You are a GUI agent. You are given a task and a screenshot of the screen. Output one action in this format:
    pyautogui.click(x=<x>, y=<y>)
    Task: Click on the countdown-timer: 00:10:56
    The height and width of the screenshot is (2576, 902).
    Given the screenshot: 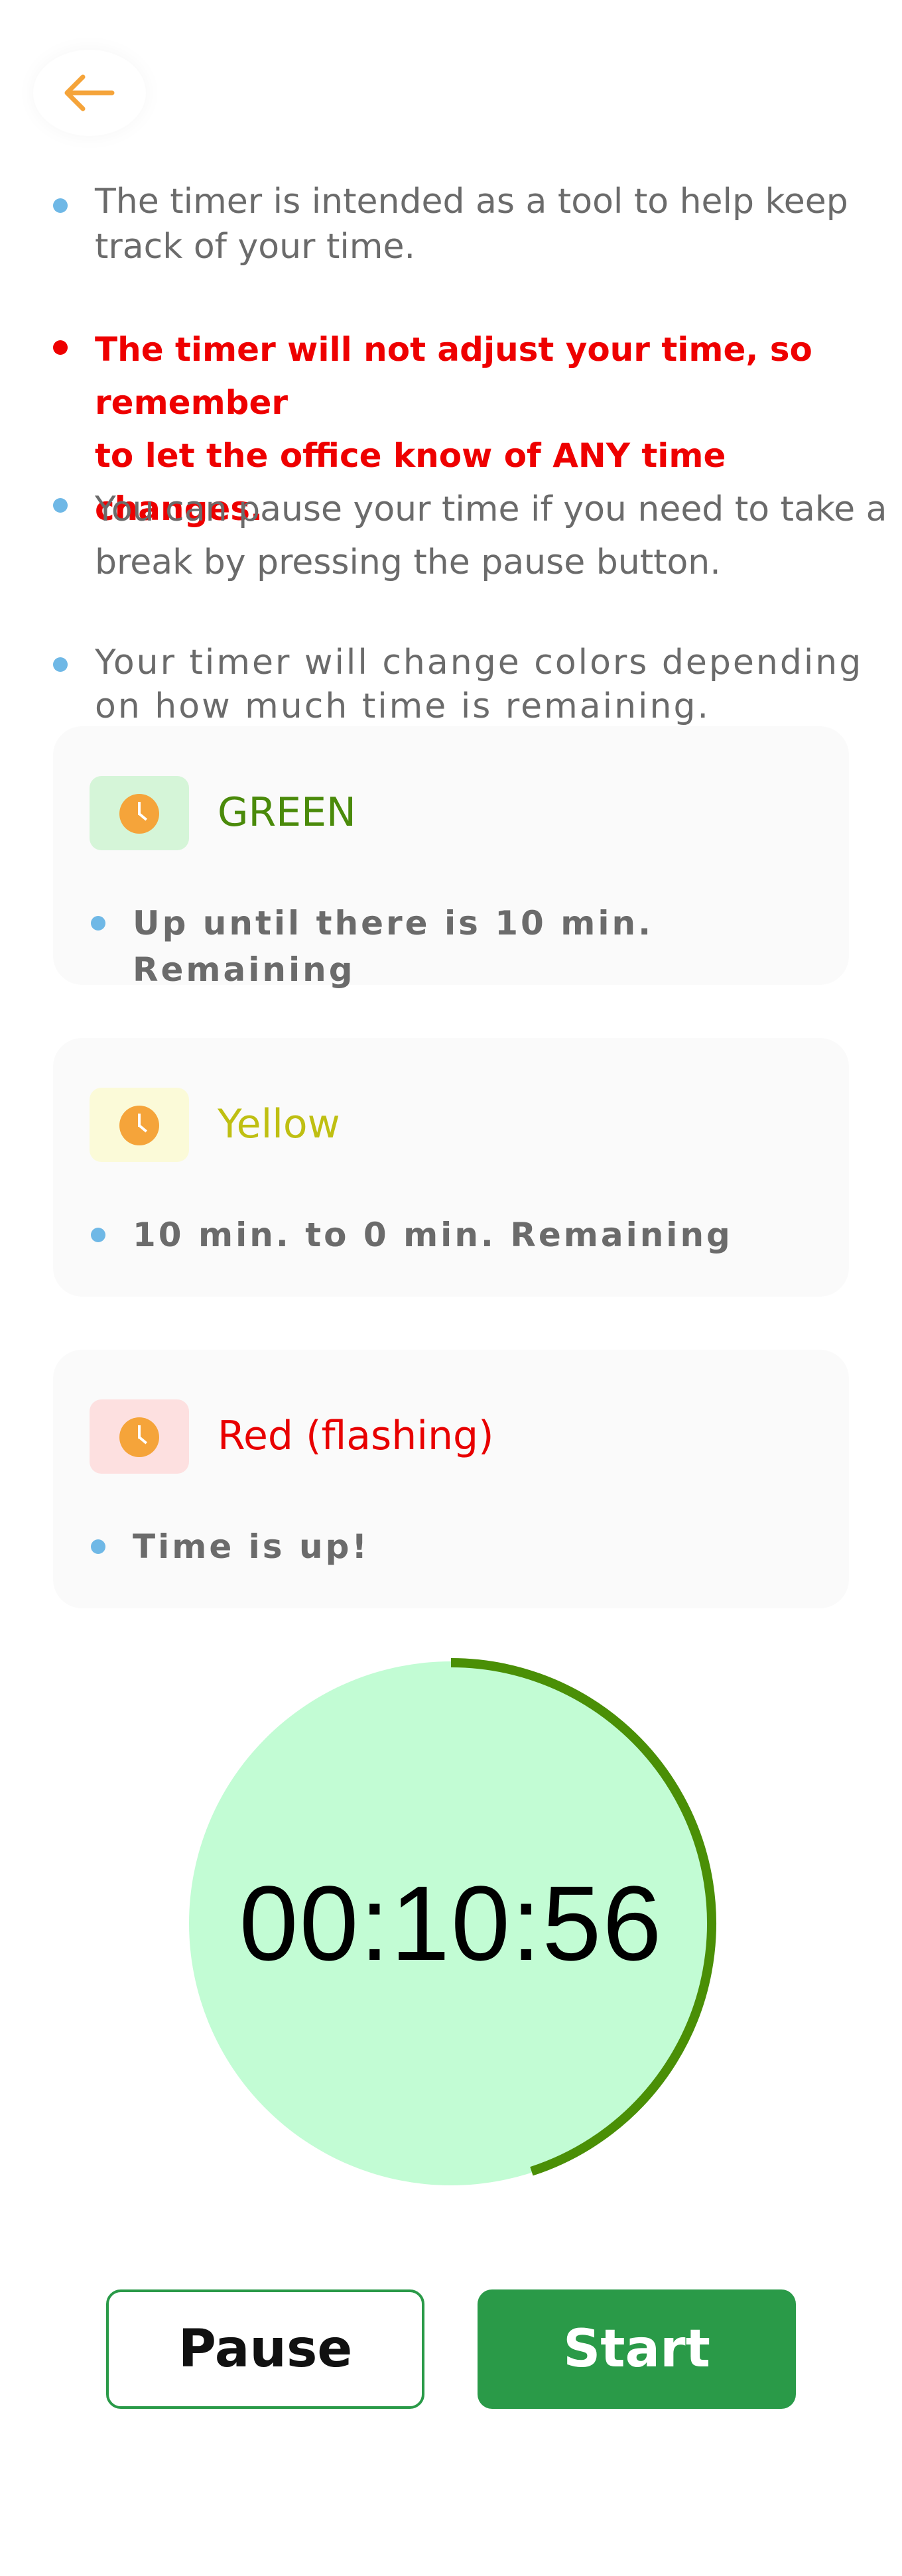 What is the action you would take?
    pyautogui.click(x=451, y=1923)
    